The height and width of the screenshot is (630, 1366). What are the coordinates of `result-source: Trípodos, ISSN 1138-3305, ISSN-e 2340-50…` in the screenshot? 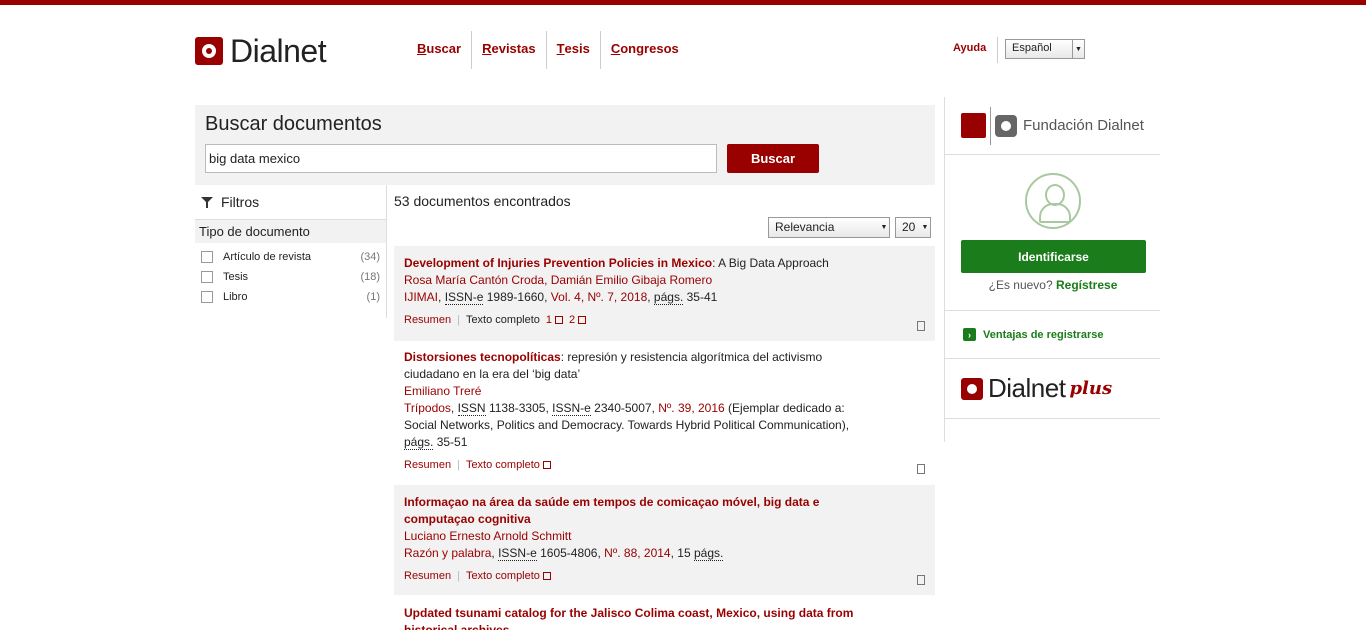 It's located at (627, 425).